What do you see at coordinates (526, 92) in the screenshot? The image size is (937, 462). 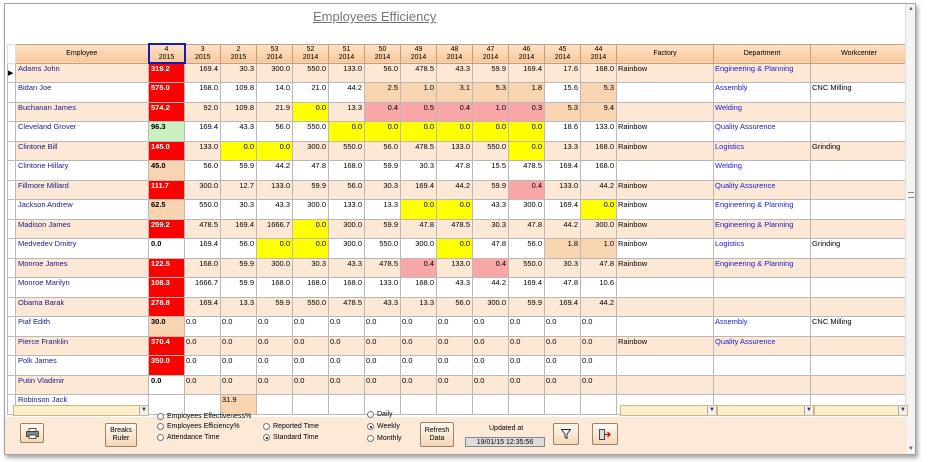 I see `efficiency-cell: 1.8` at bounding box center [526, 92].